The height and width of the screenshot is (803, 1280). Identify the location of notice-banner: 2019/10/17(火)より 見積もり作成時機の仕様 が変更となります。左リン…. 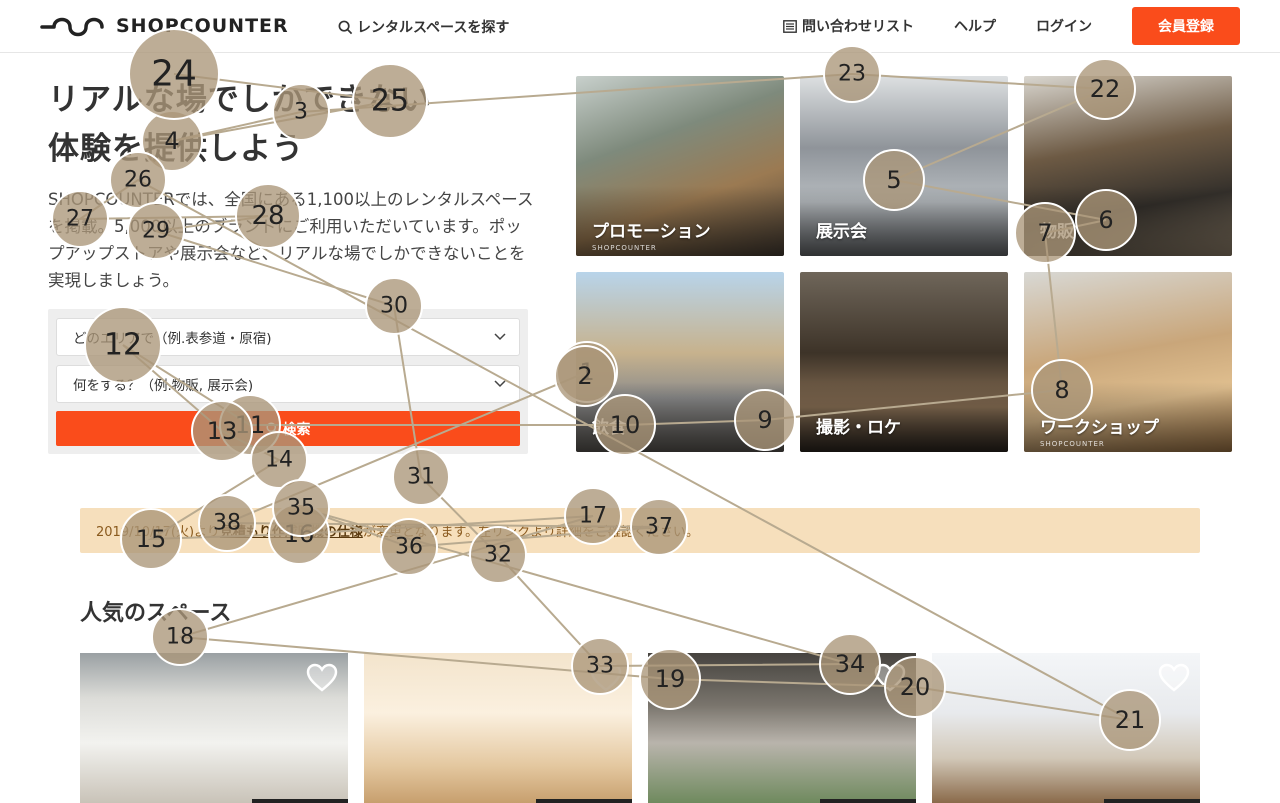
(640, 530).